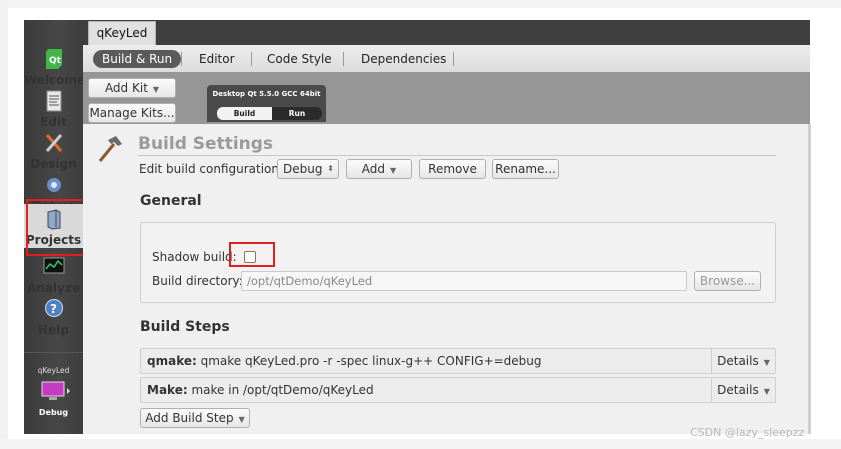 The image size is (841, 449). What do you see at coordinates (53, 330) in the screenshot?
I see `mode-label: Help` at bounding box center [53, 330].